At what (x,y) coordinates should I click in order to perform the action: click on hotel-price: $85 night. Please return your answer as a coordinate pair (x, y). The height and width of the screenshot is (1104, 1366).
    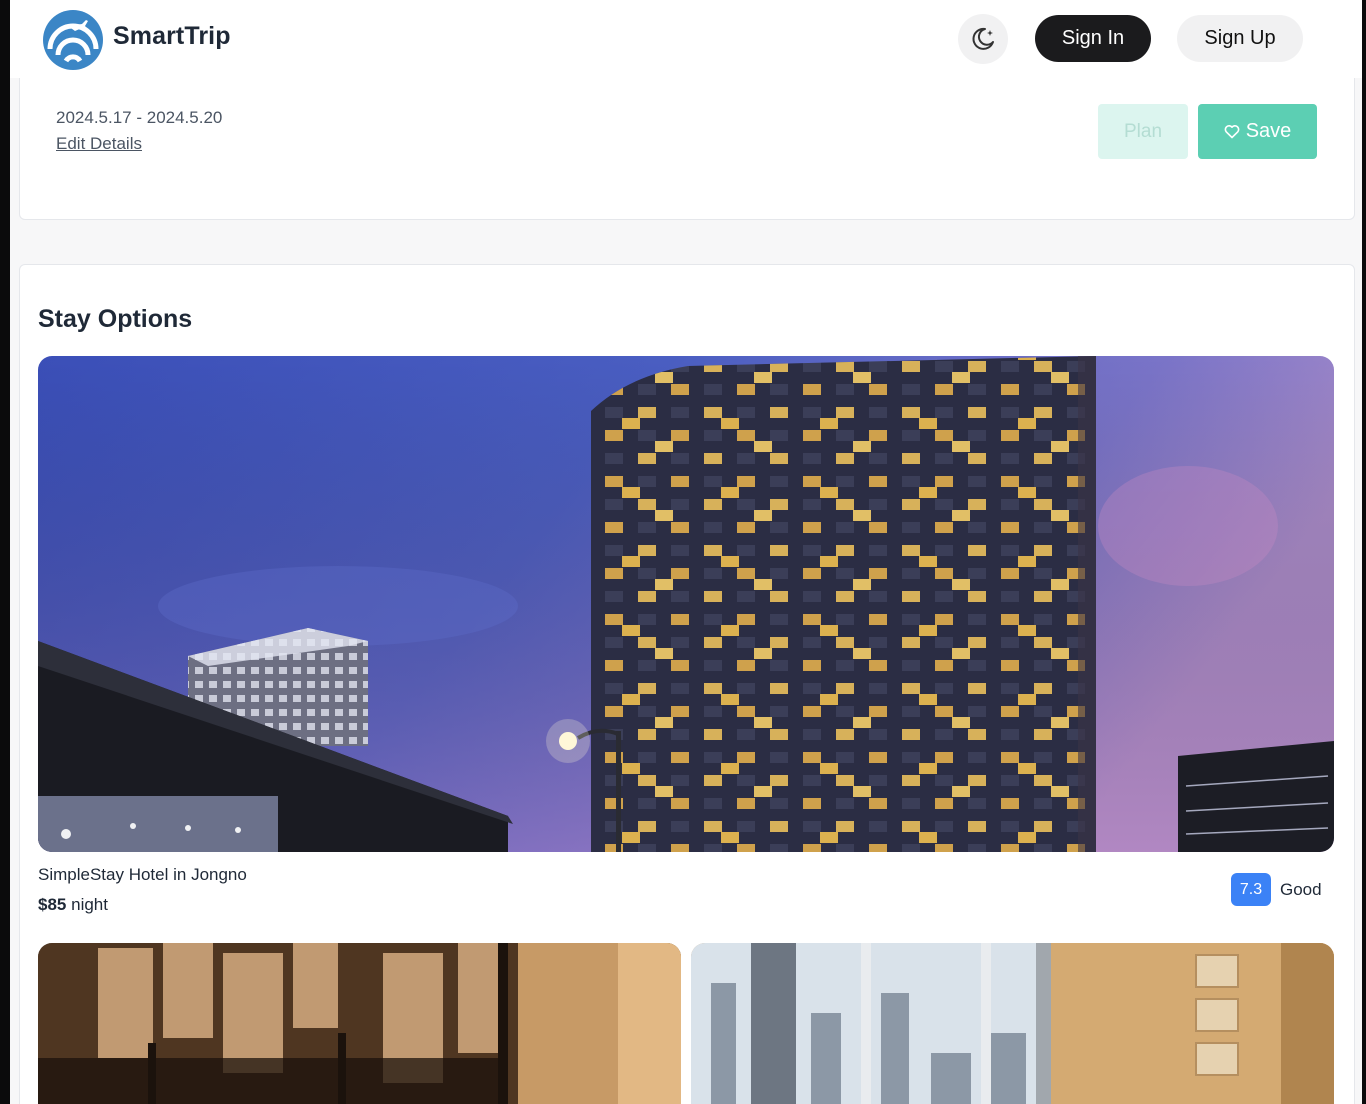
    Looking at the image, I should click on (73, 905).